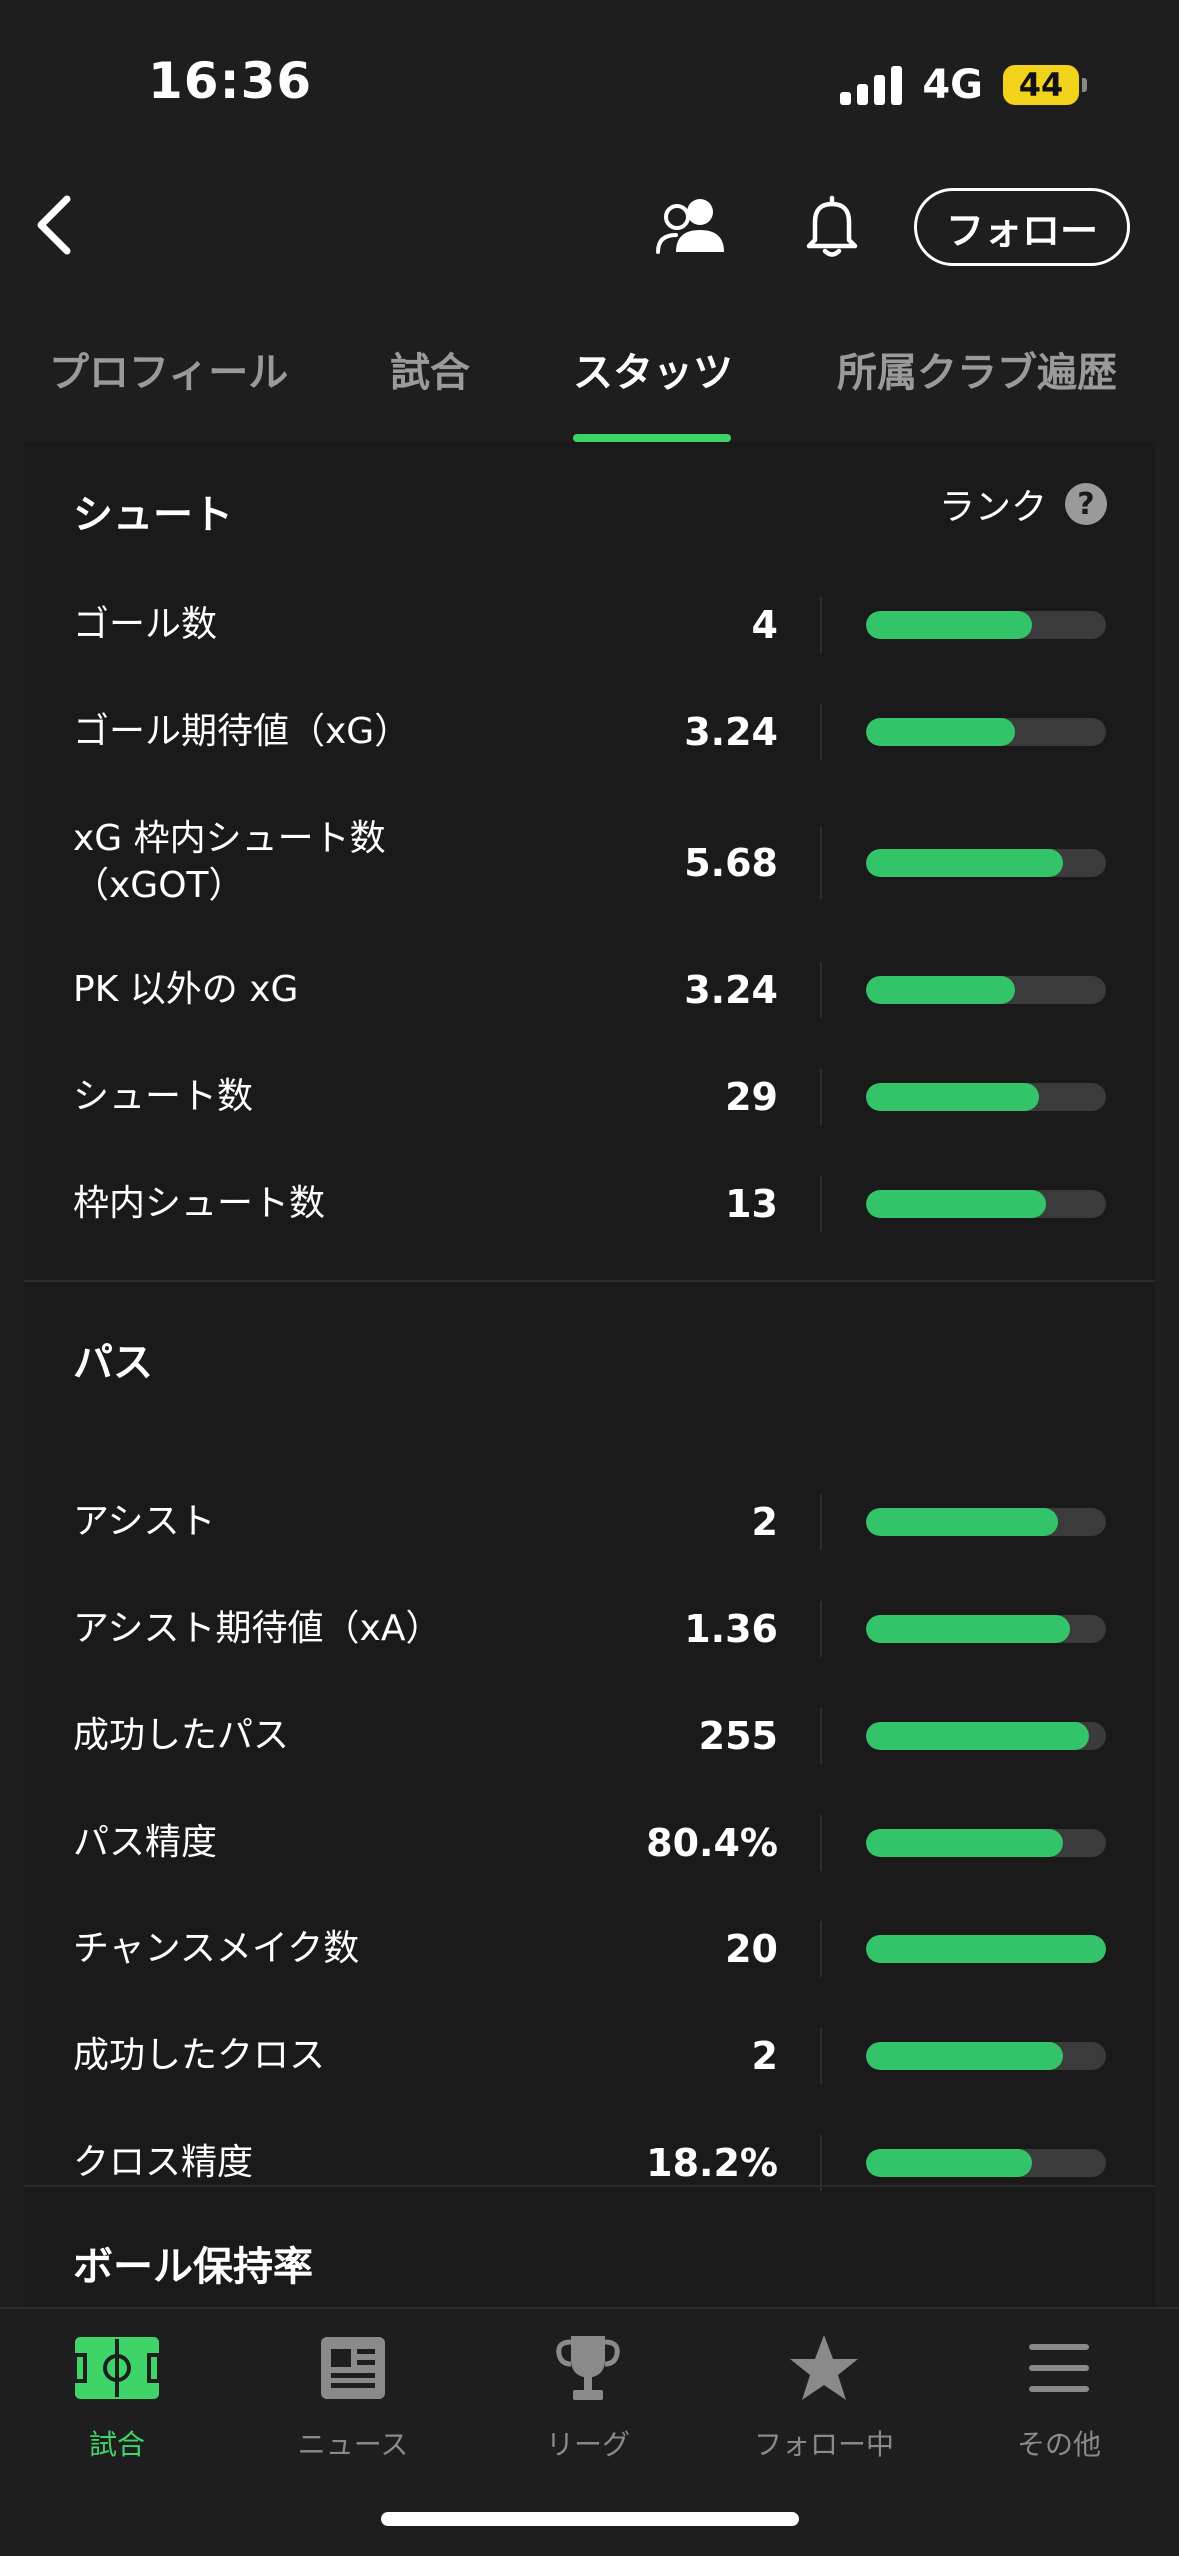 Image resolution: width=1179 pixels, height=2556 pixels. What do you see at coordinates (977, 396) in the screenshot?
I see `tab-career: 所属クラブ遍歴` at bounding box center [977, 396].